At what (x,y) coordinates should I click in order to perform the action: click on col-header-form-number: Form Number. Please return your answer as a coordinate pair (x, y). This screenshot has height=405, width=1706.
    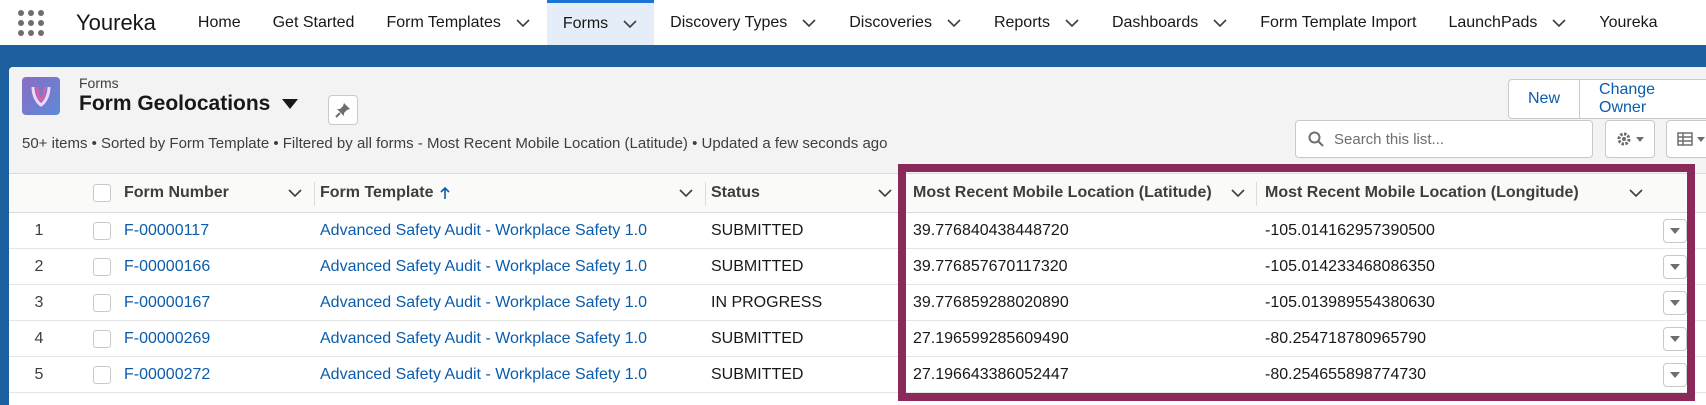
    Looking at the image, I should click on (176, 193).